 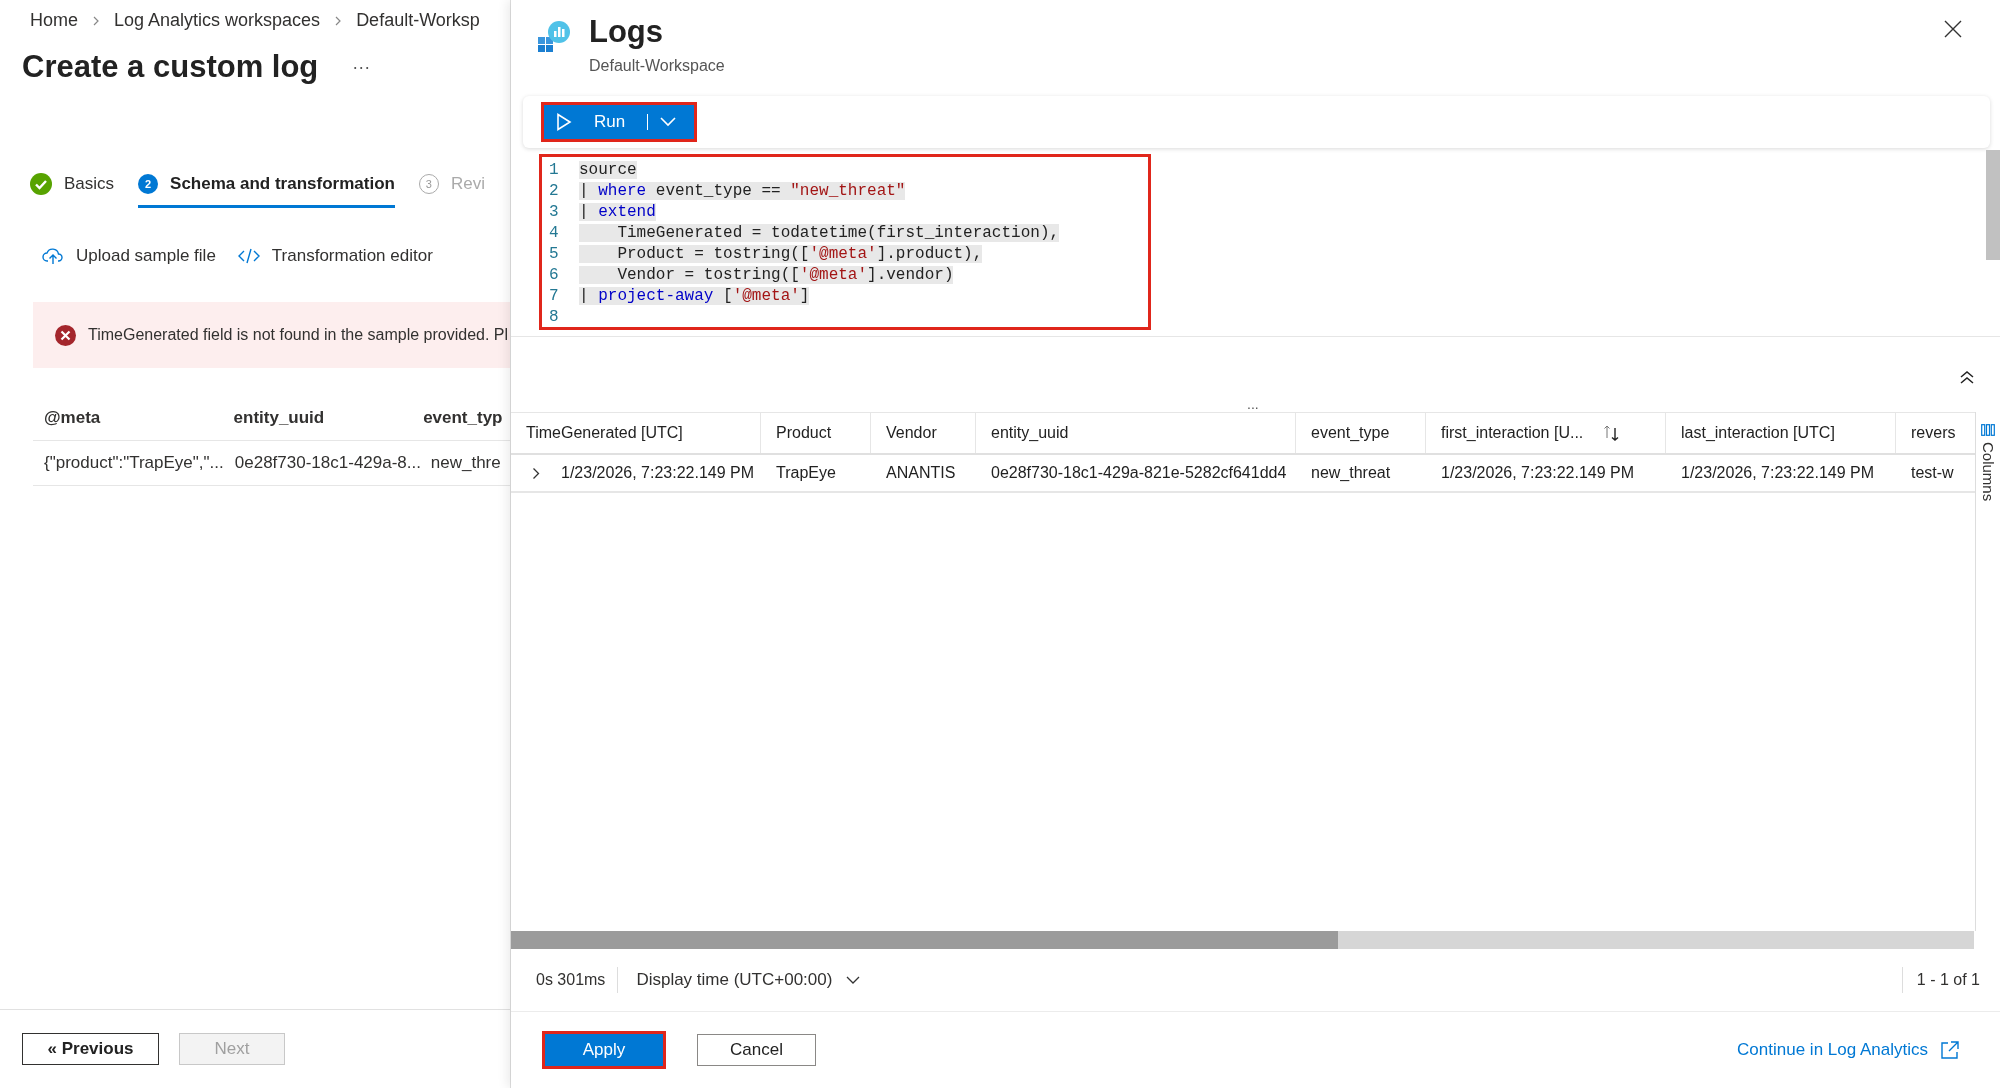 What do you see at coordinates (554, 190) in the screenshot?
I see `line-number: 2` at bounding box center [554, 190].